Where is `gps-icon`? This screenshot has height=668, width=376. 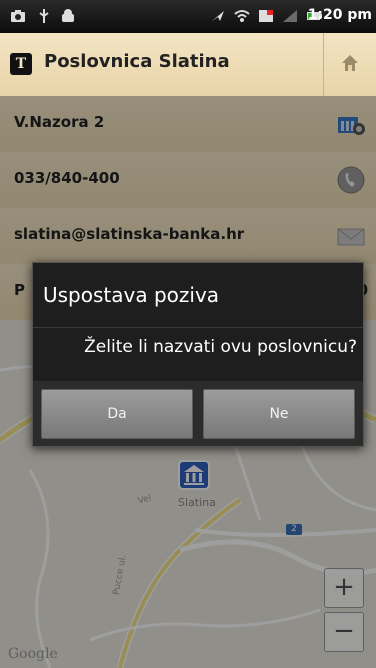 gps-icon is located at coordinates (218, 16).